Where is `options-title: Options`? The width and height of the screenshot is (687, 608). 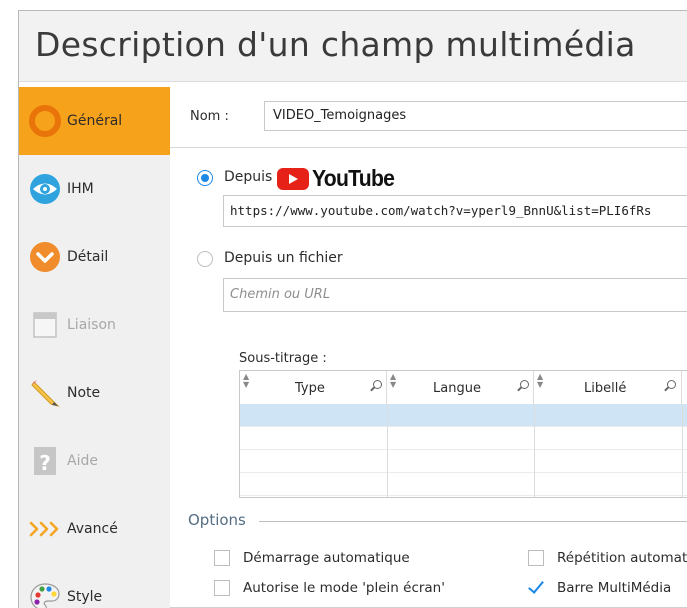 options-title: Options is located at coordinates (217, 520).